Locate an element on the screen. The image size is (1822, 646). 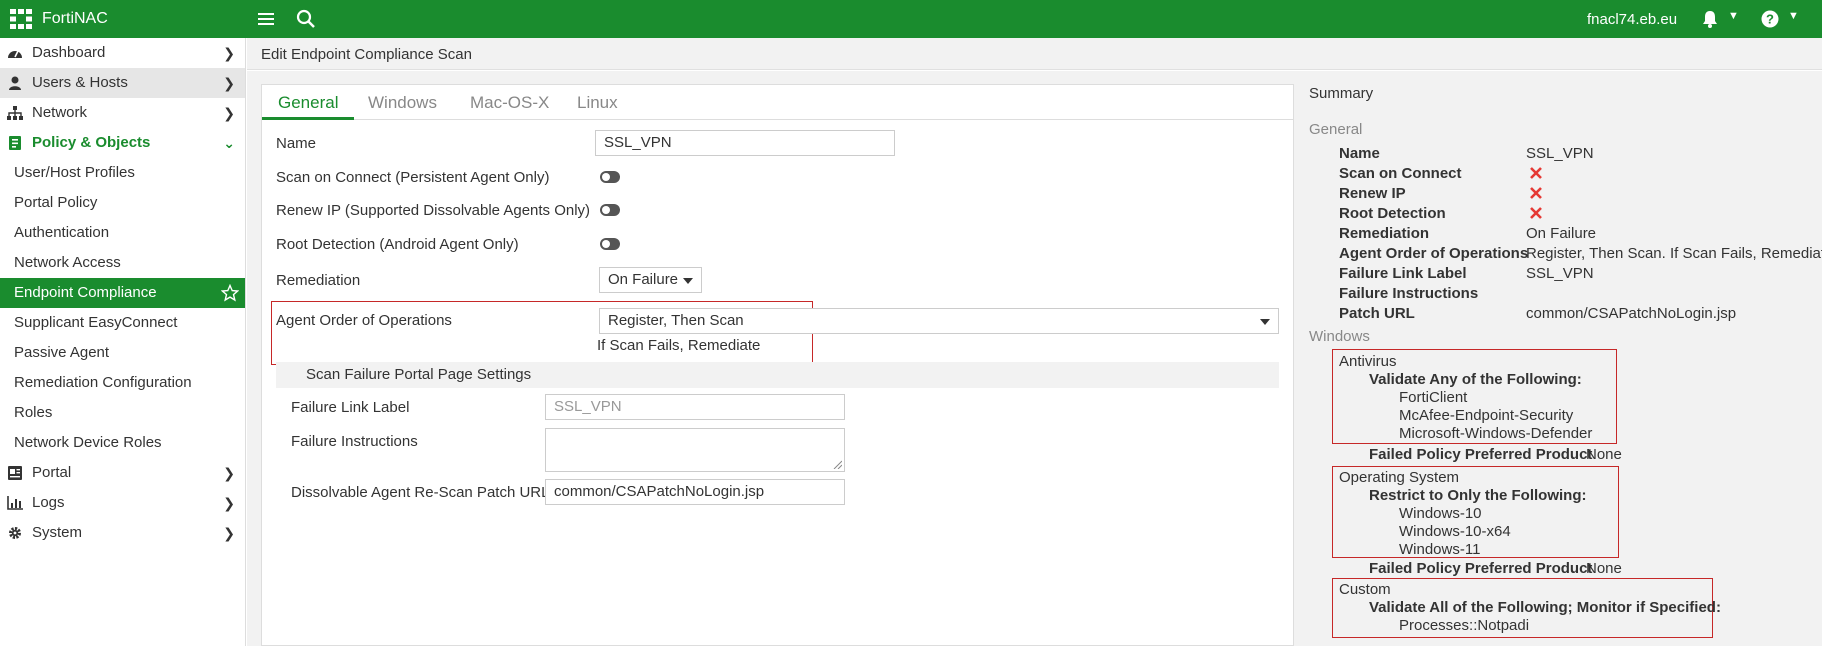
tab-linux: Linux is located at coordinates (597, 103).